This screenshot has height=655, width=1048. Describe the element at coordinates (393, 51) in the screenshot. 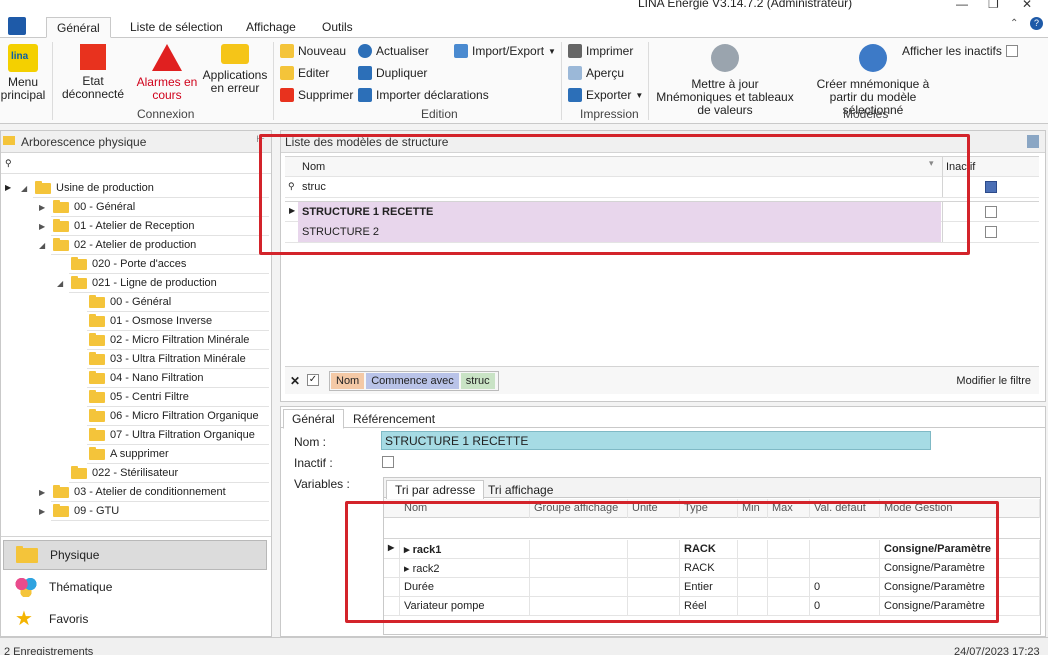

I see `actualiser-button: Actualiser` at that location.